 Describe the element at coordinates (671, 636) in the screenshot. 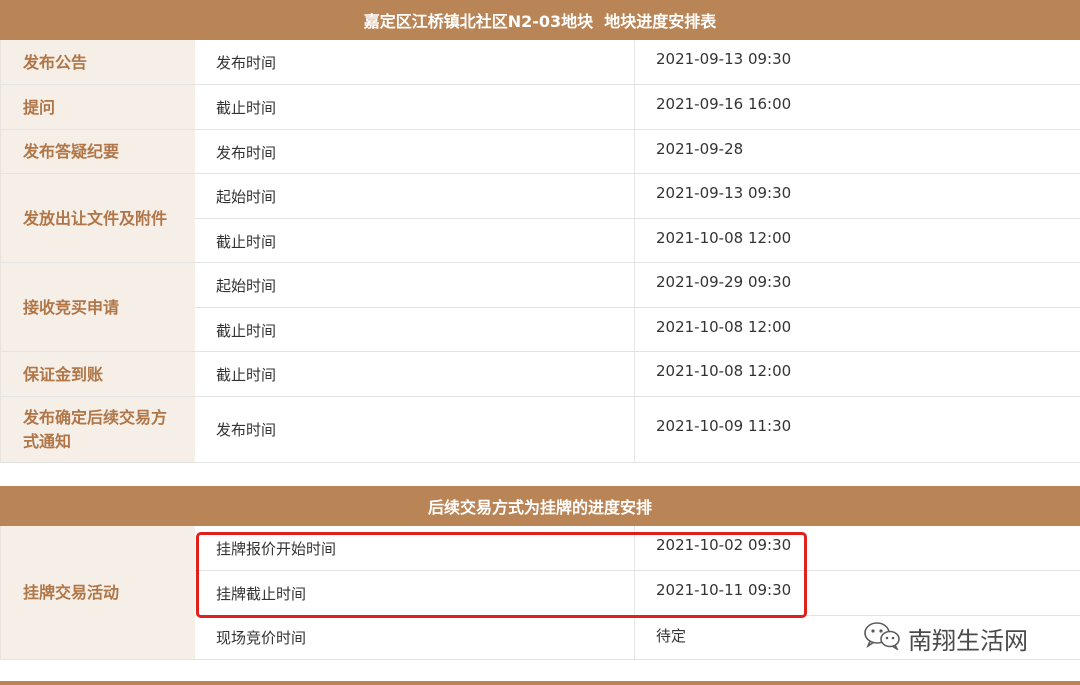

I see `time-value: 待定` at that location.